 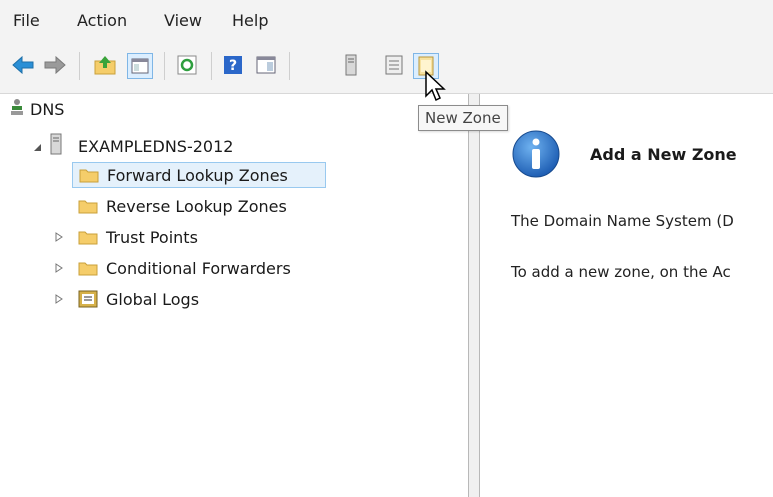 I want to click on tree-node-global-logs: Global Logs, so click(x=138, y=299).